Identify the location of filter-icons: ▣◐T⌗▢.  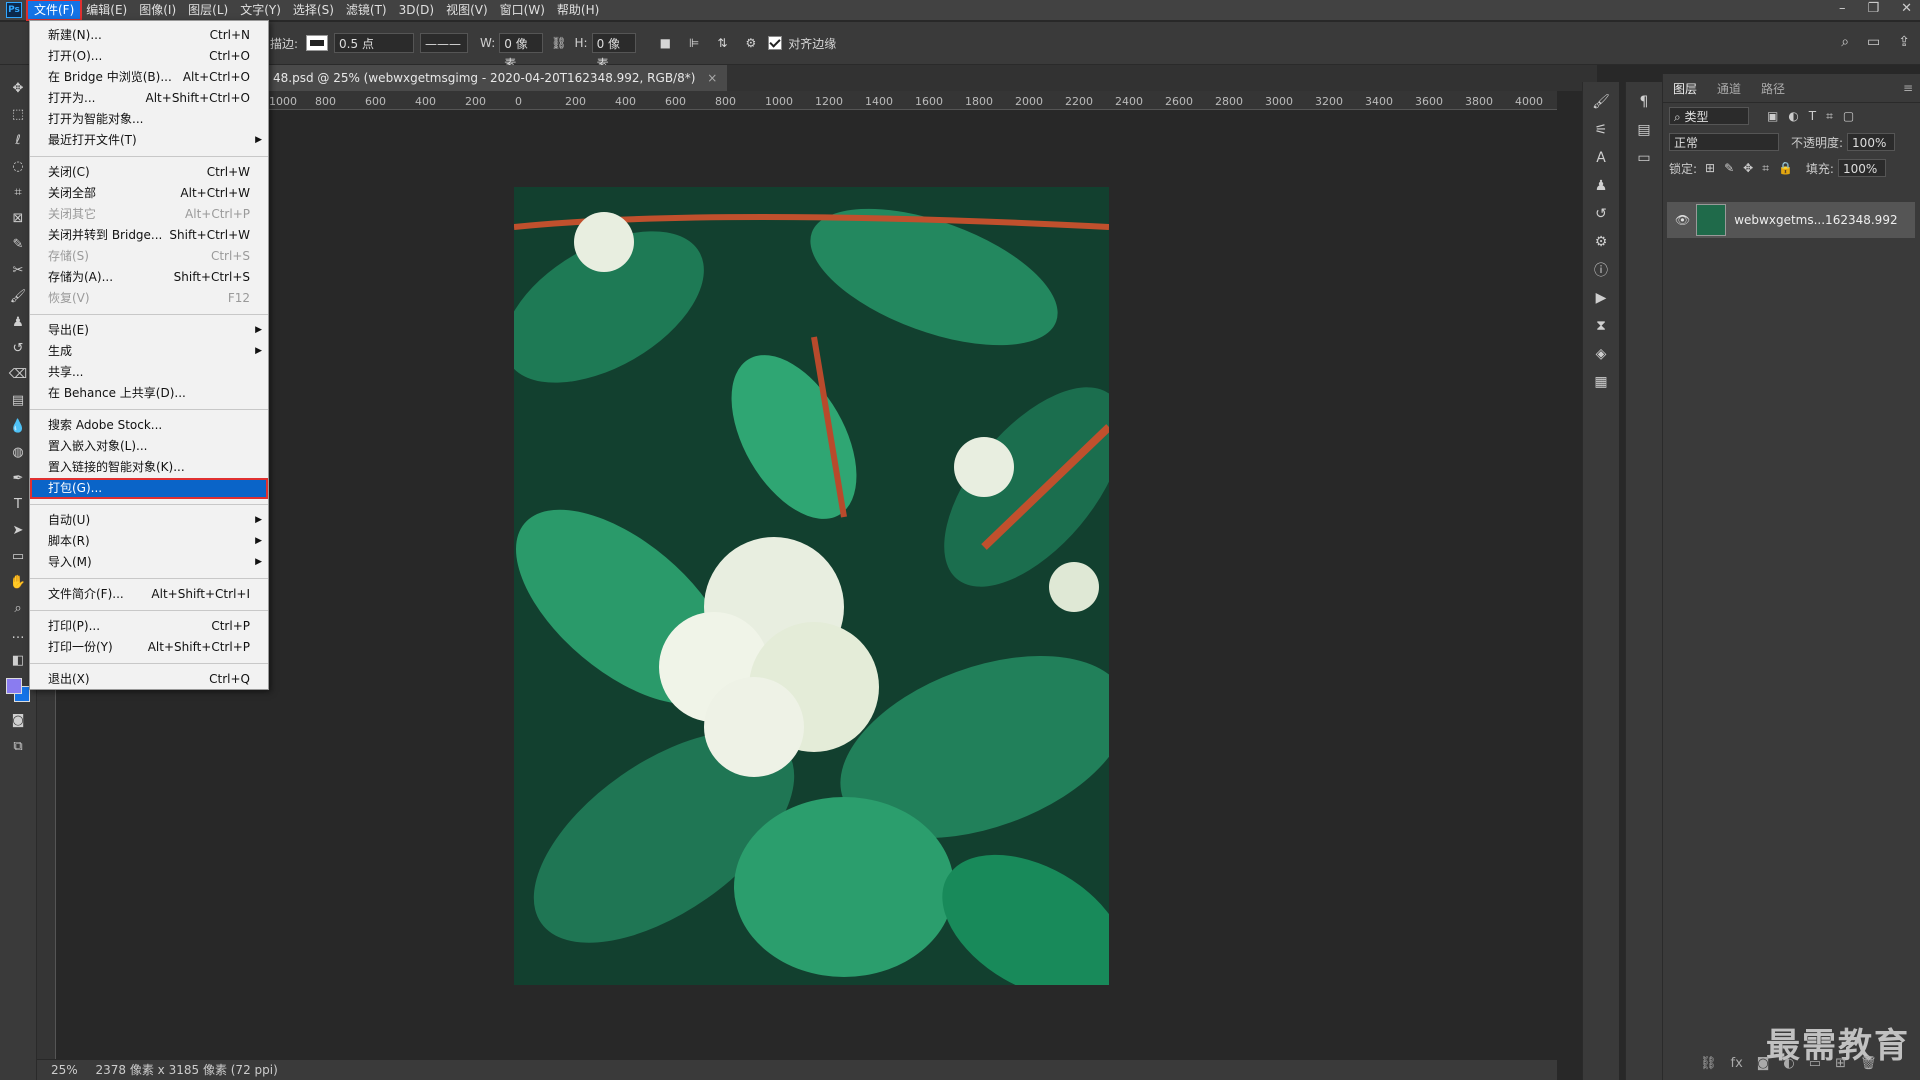
(1815, 116).